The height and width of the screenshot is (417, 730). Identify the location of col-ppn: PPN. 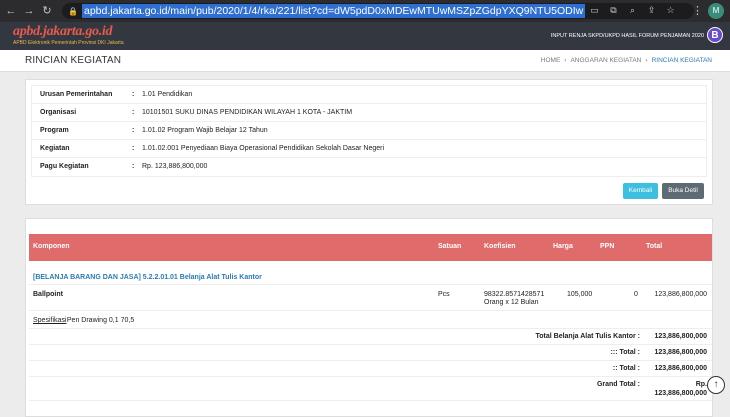
(607, 246).